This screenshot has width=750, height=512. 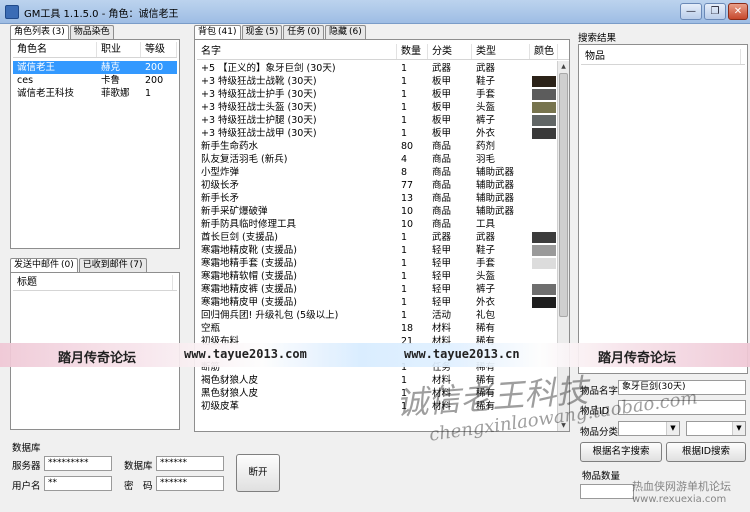 What do you see at coordinates (383, 133) in the screenshot?
I see `inventory-row: +3 特级狂战士战甲 (30天) 1 板甲 外衣` at bounding box center [383, 133].